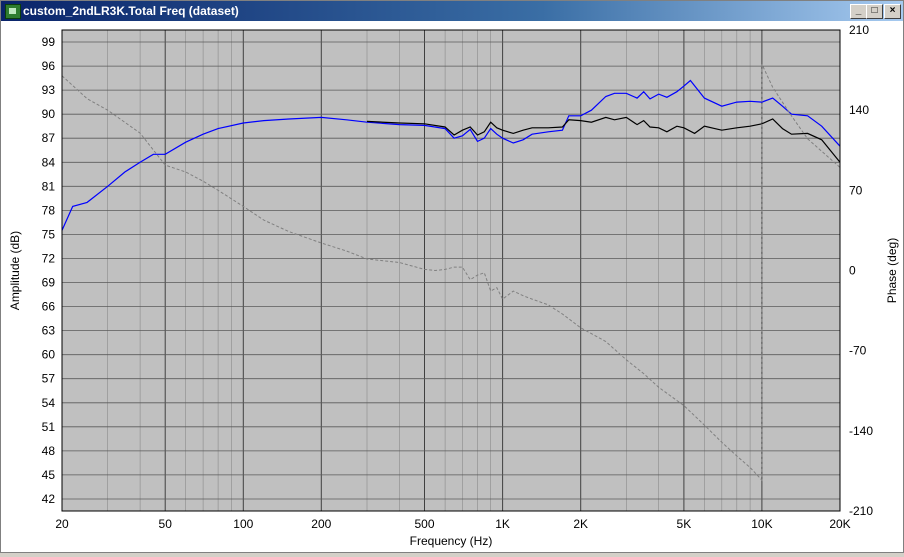 The image size is (904, 557). What do you see at coordinates (684, 524) in the screenshot?
I see `x-tick-label: 5K` at bounding box center [684, 524].